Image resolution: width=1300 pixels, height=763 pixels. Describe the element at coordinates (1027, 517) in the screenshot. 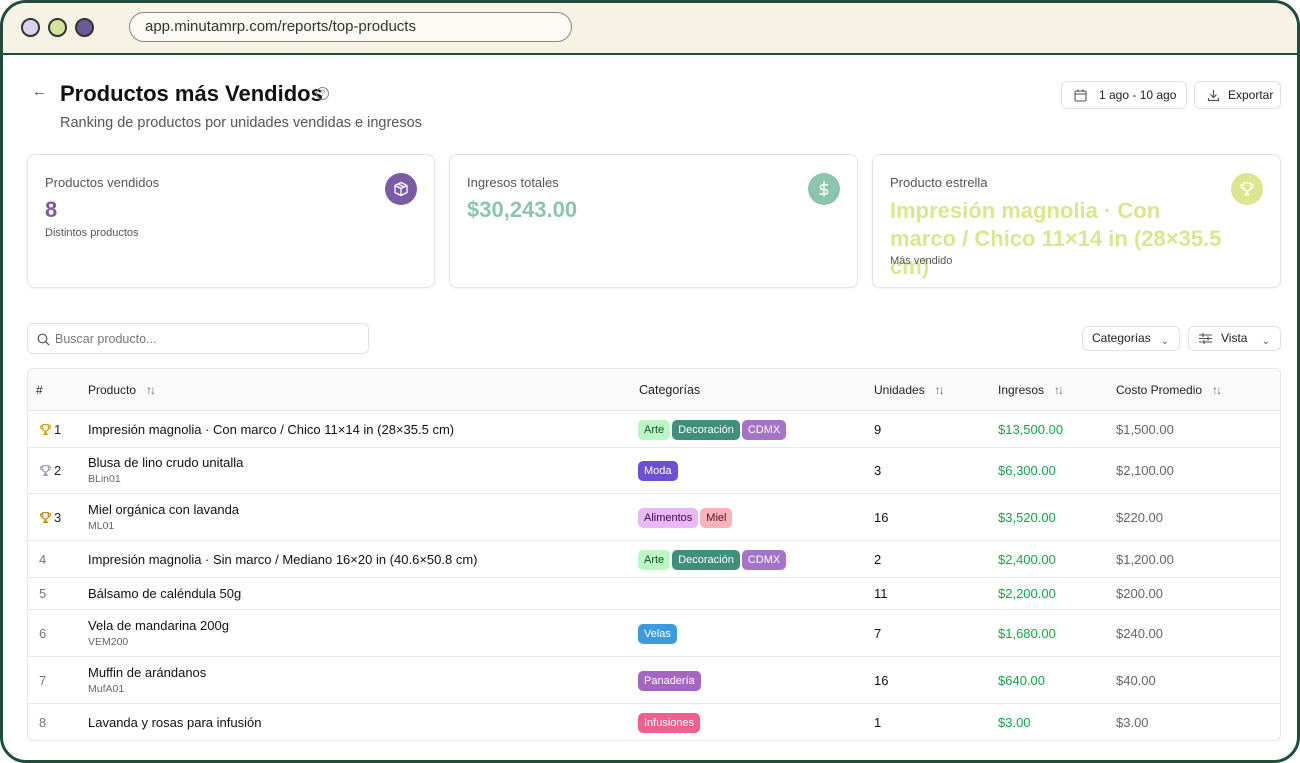

I see `income-cell: $3,520.00` at that location.